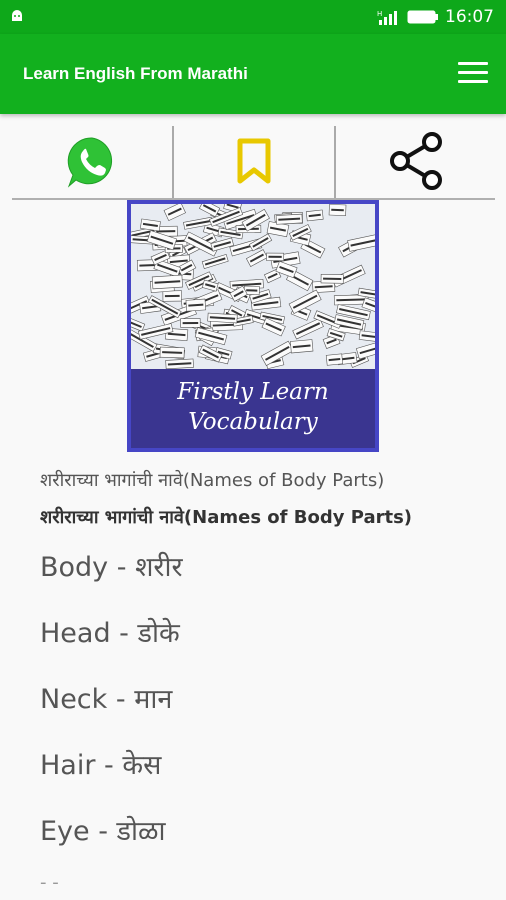 Image resolution: width=506 pixels, height=900 pixels. What do you see at coordinates (110, 633) in the screenshot?
I see `vocab-item: Head - डोके` at bounding box center [110, 633].